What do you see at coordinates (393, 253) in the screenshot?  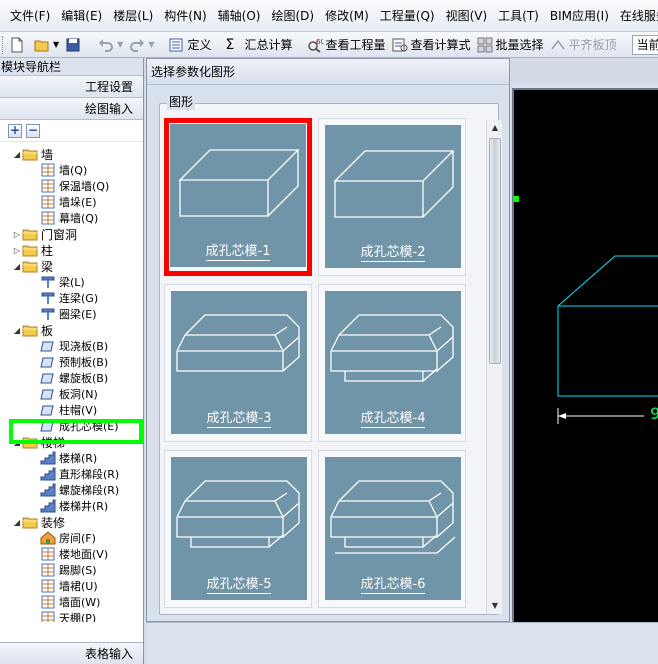 I see `shape-label: 成孔芯模-2` at bounding box center [393, 253].